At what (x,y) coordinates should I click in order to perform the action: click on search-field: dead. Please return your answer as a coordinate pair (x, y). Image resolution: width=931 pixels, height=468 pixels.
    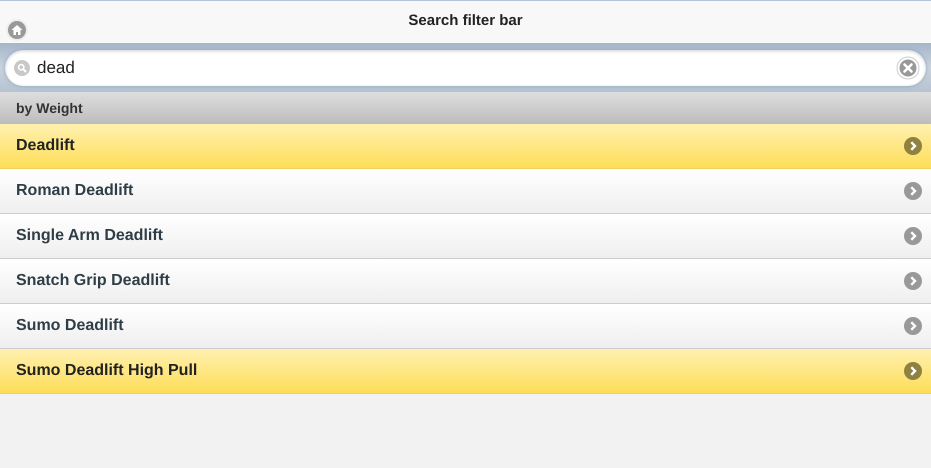
    Looking at the image, I should click on (465, 68).